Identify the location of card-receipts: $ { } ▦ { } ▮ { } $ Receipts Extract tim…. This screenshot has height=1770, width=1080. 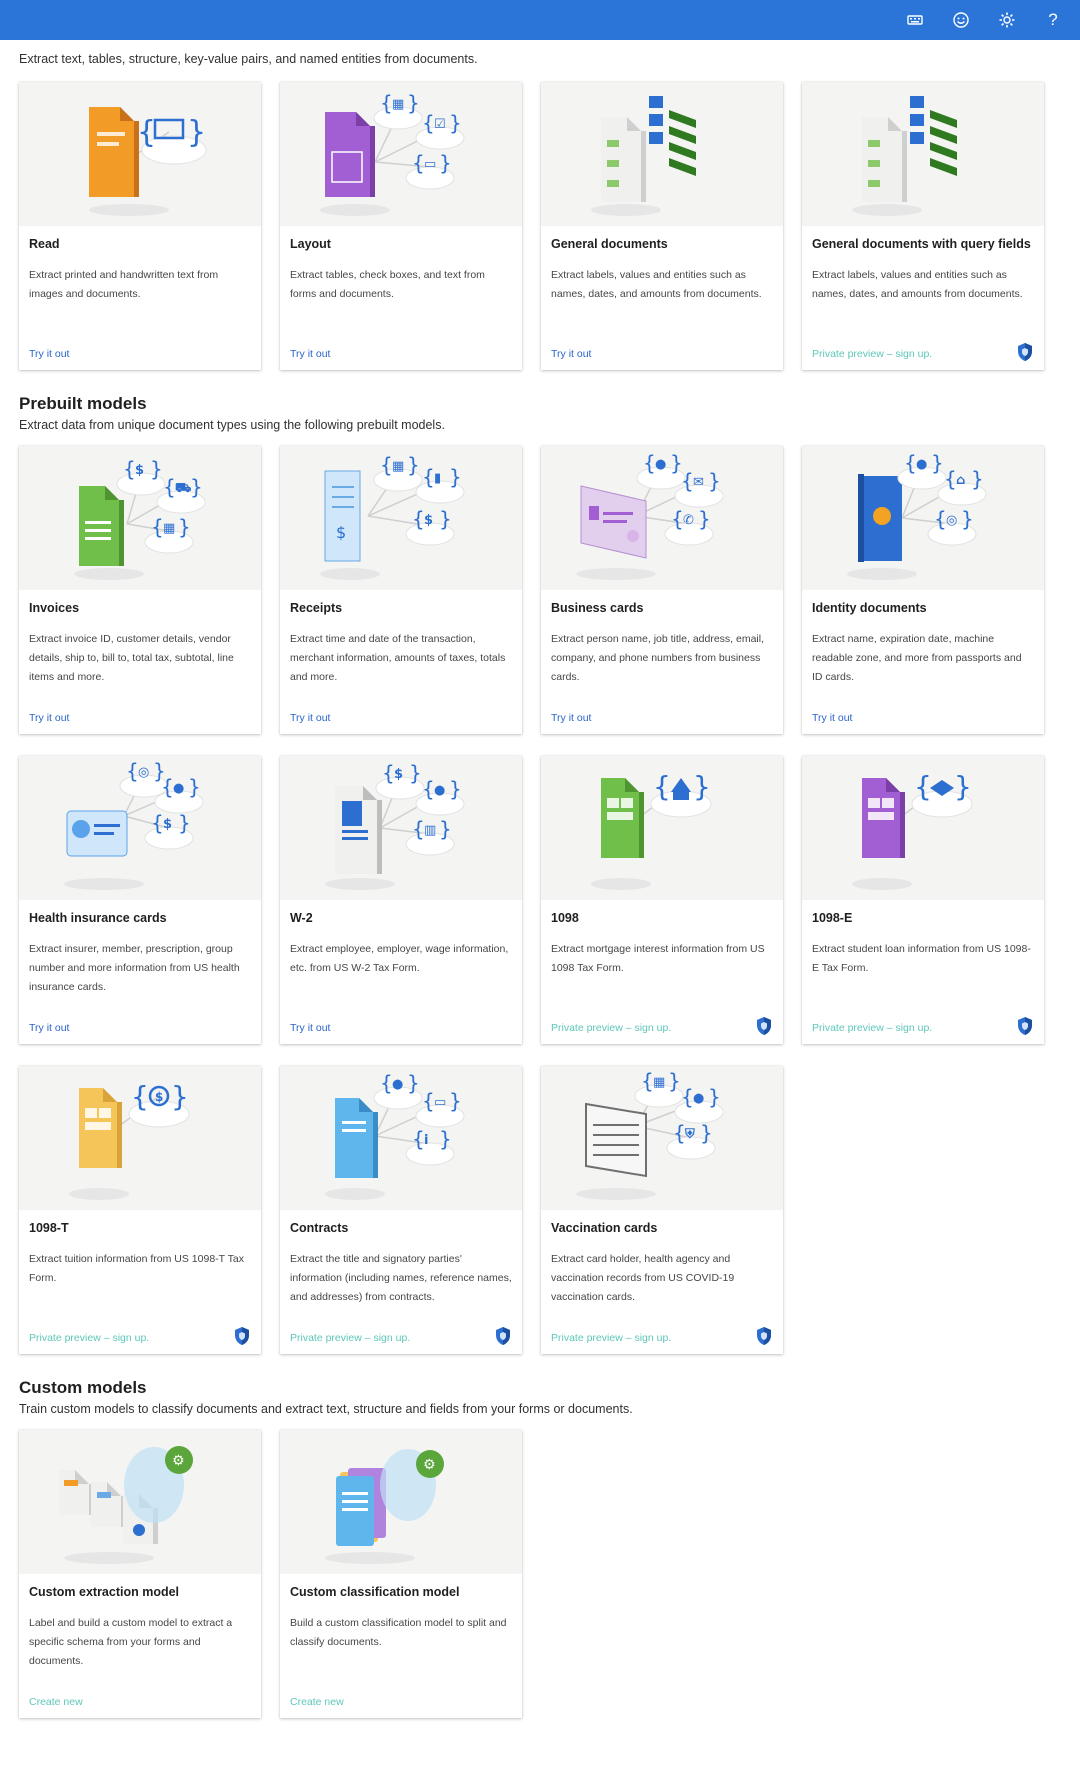
(401, 590).